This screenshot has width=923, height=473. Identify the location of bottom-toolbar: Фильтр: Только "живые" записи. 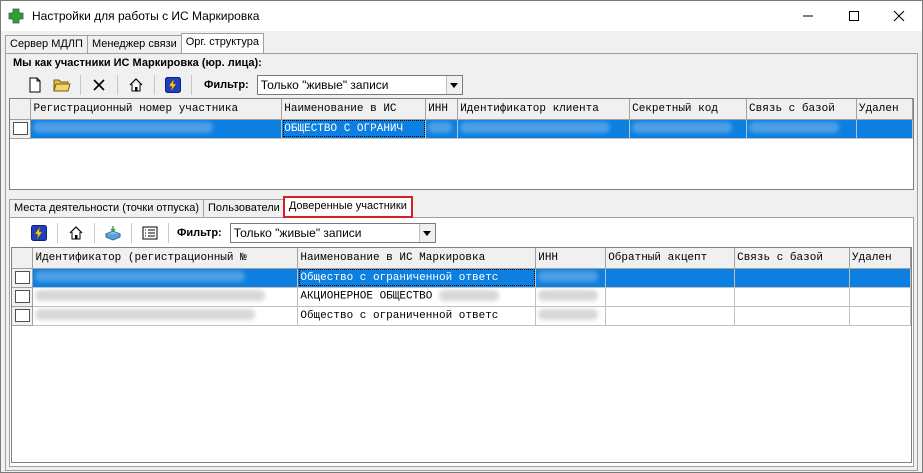
(231, 233).